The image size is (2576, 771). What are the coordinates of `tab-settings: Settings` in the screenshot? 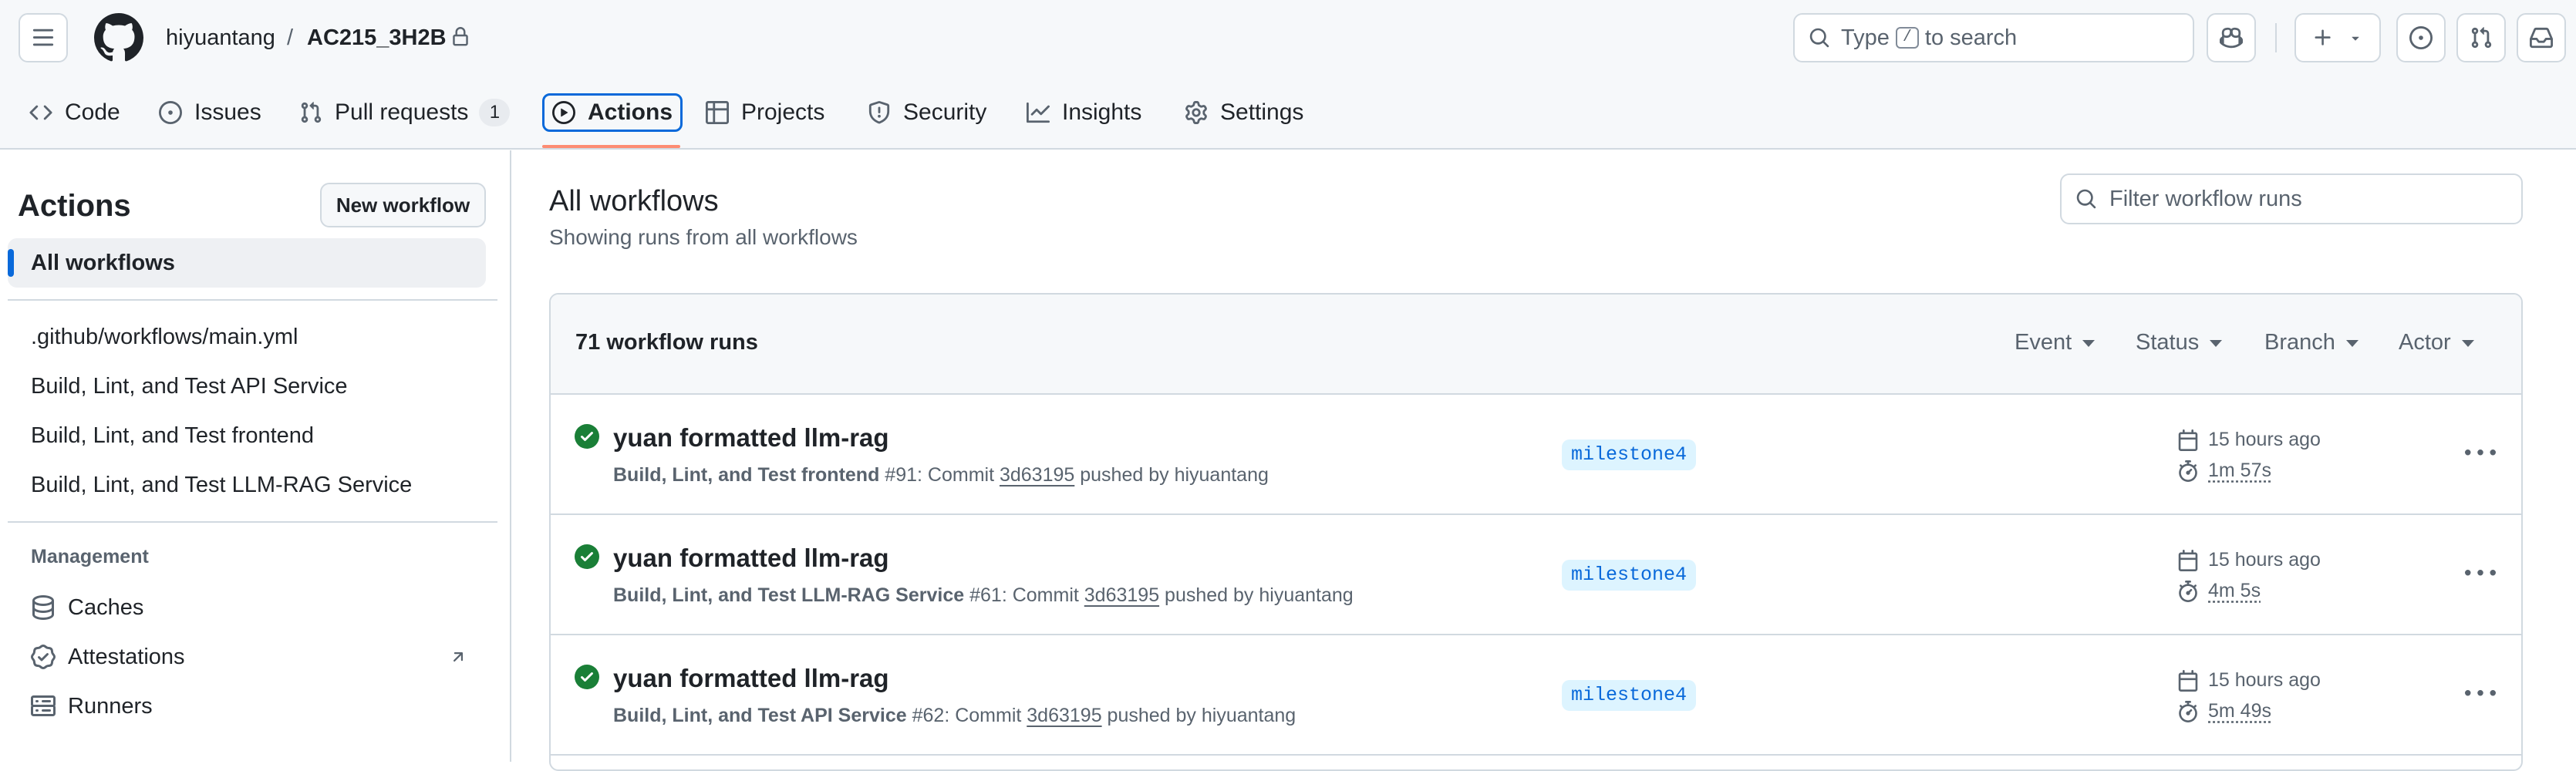 It's located at (1244, 113).